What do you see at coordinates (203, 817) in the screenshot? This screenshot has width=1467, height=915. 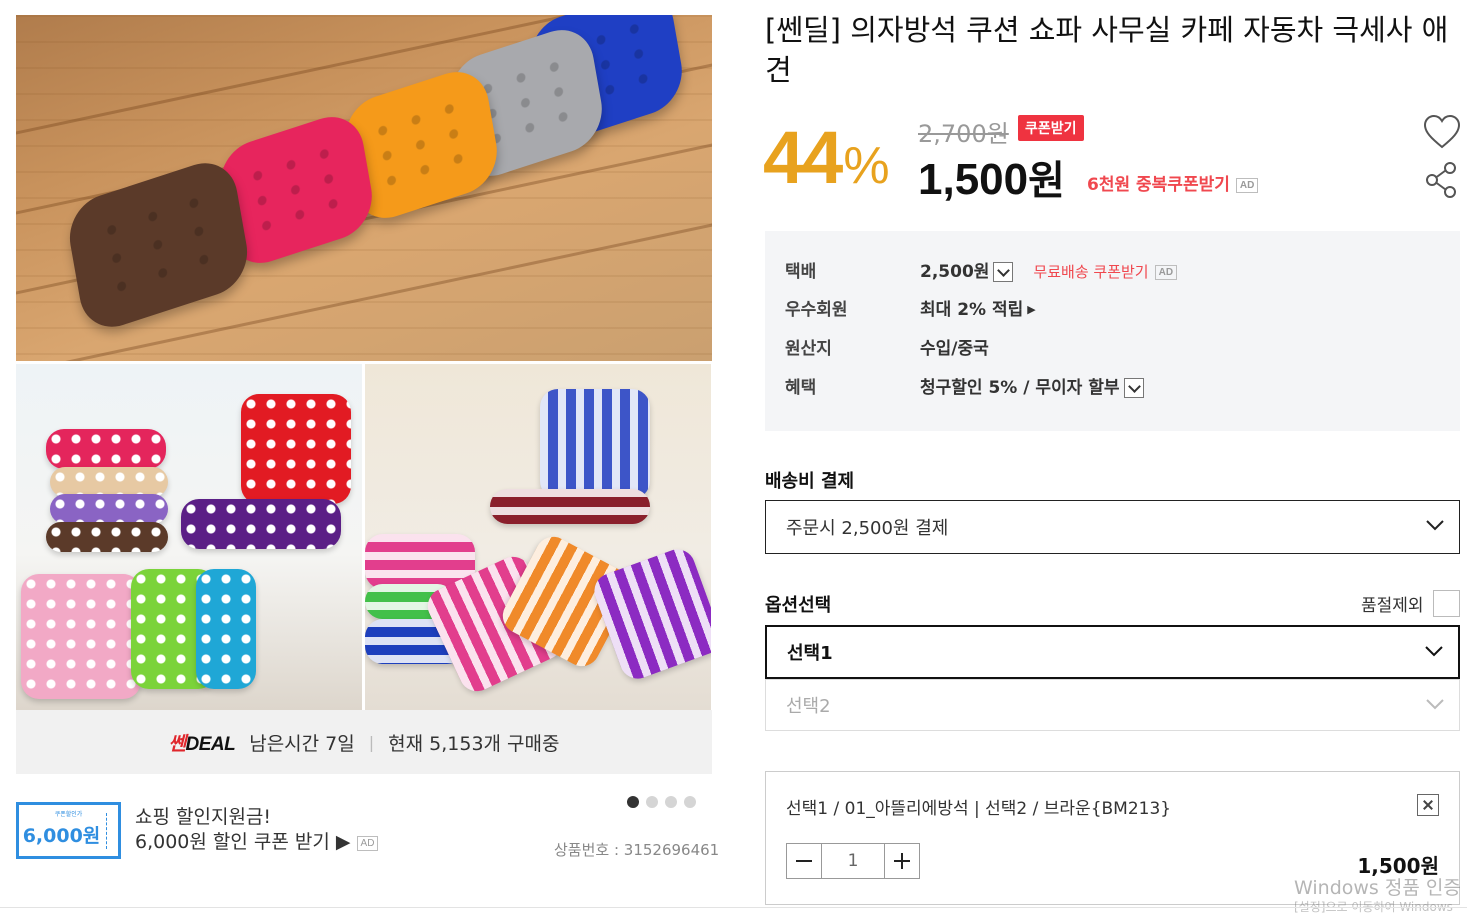 I see `promo-line1: 쇼핑 할인지원금!` at bounding box center [203, 817].